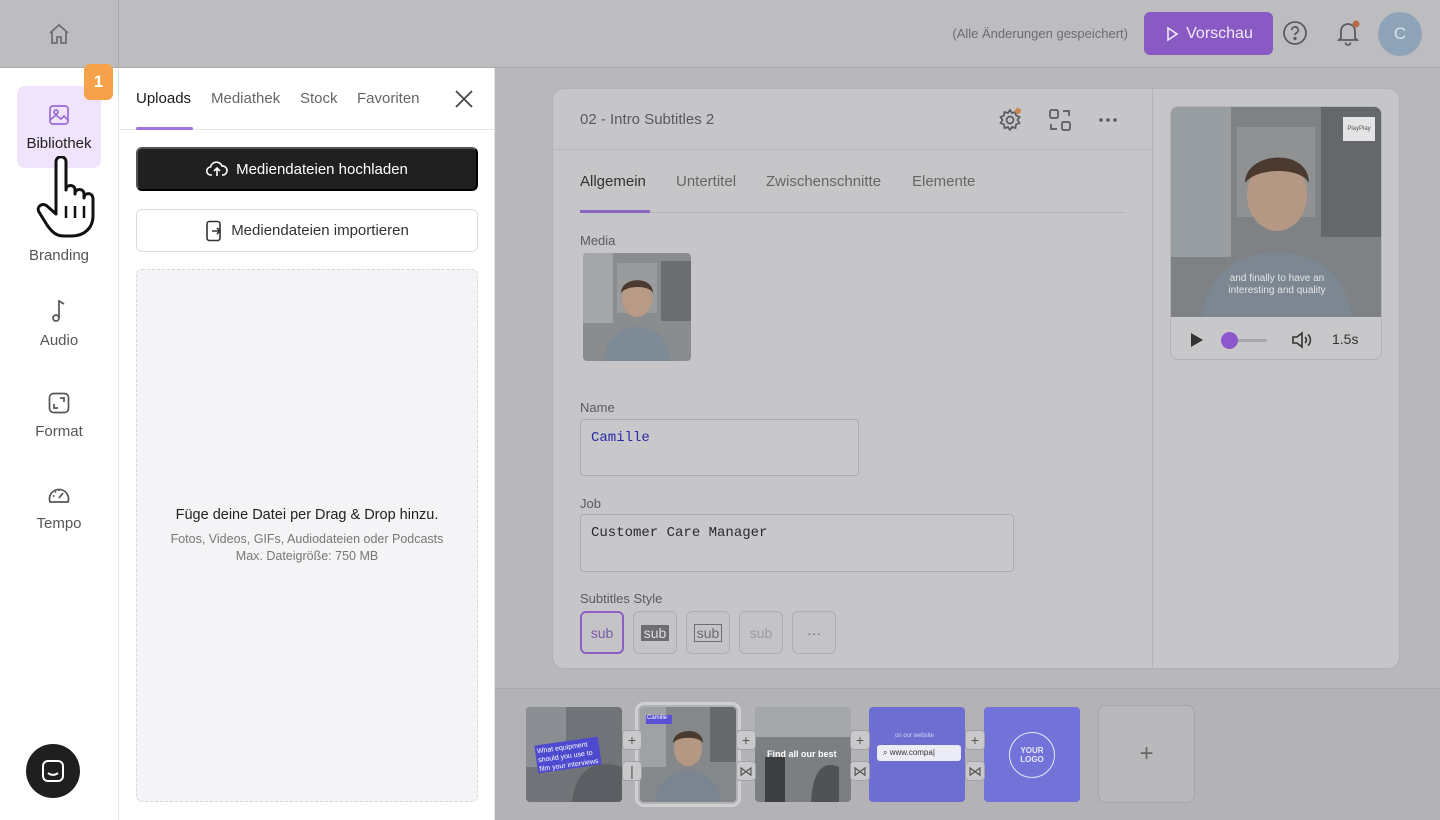 The image size is (1440, 820). What do you see at coordinates (706, 181) in the screenshot?
I see `tab-untertitel: Untertitel` at bounding box center [706, 181].